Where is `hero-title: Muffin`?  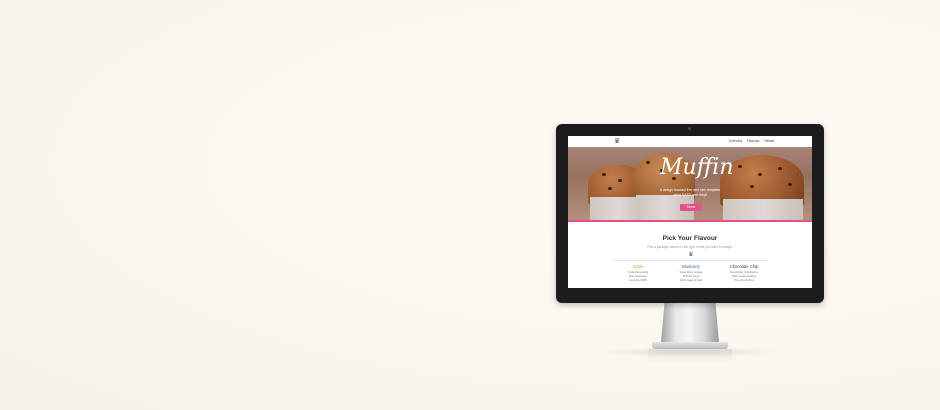
hero-title: Muffin is located at coordinates (697, 167).